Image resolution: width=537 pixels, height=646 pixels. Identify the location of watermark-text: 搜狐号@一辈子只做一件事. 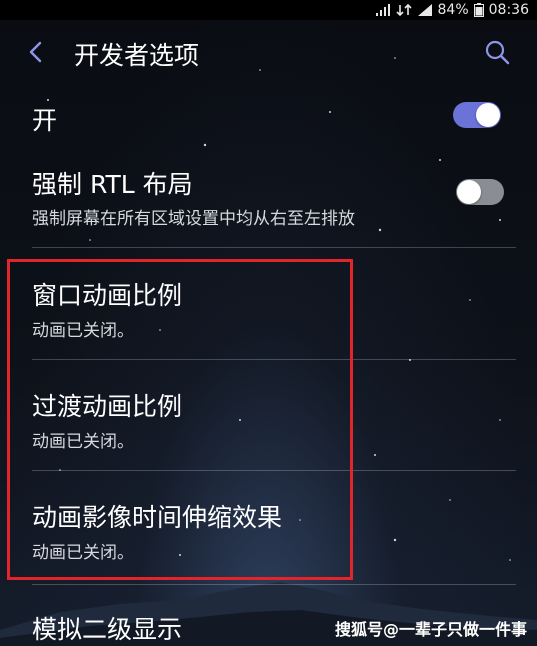
(431, 629).